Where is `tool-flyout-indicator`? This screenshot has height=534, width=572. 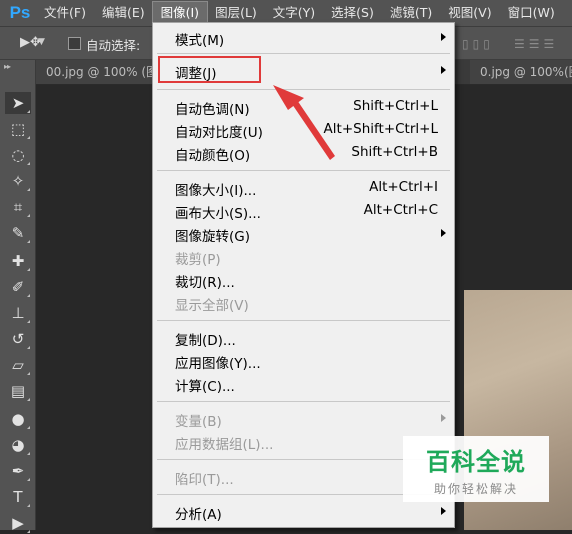
tool-flyout-indicator is located at coordinates (28, 531).